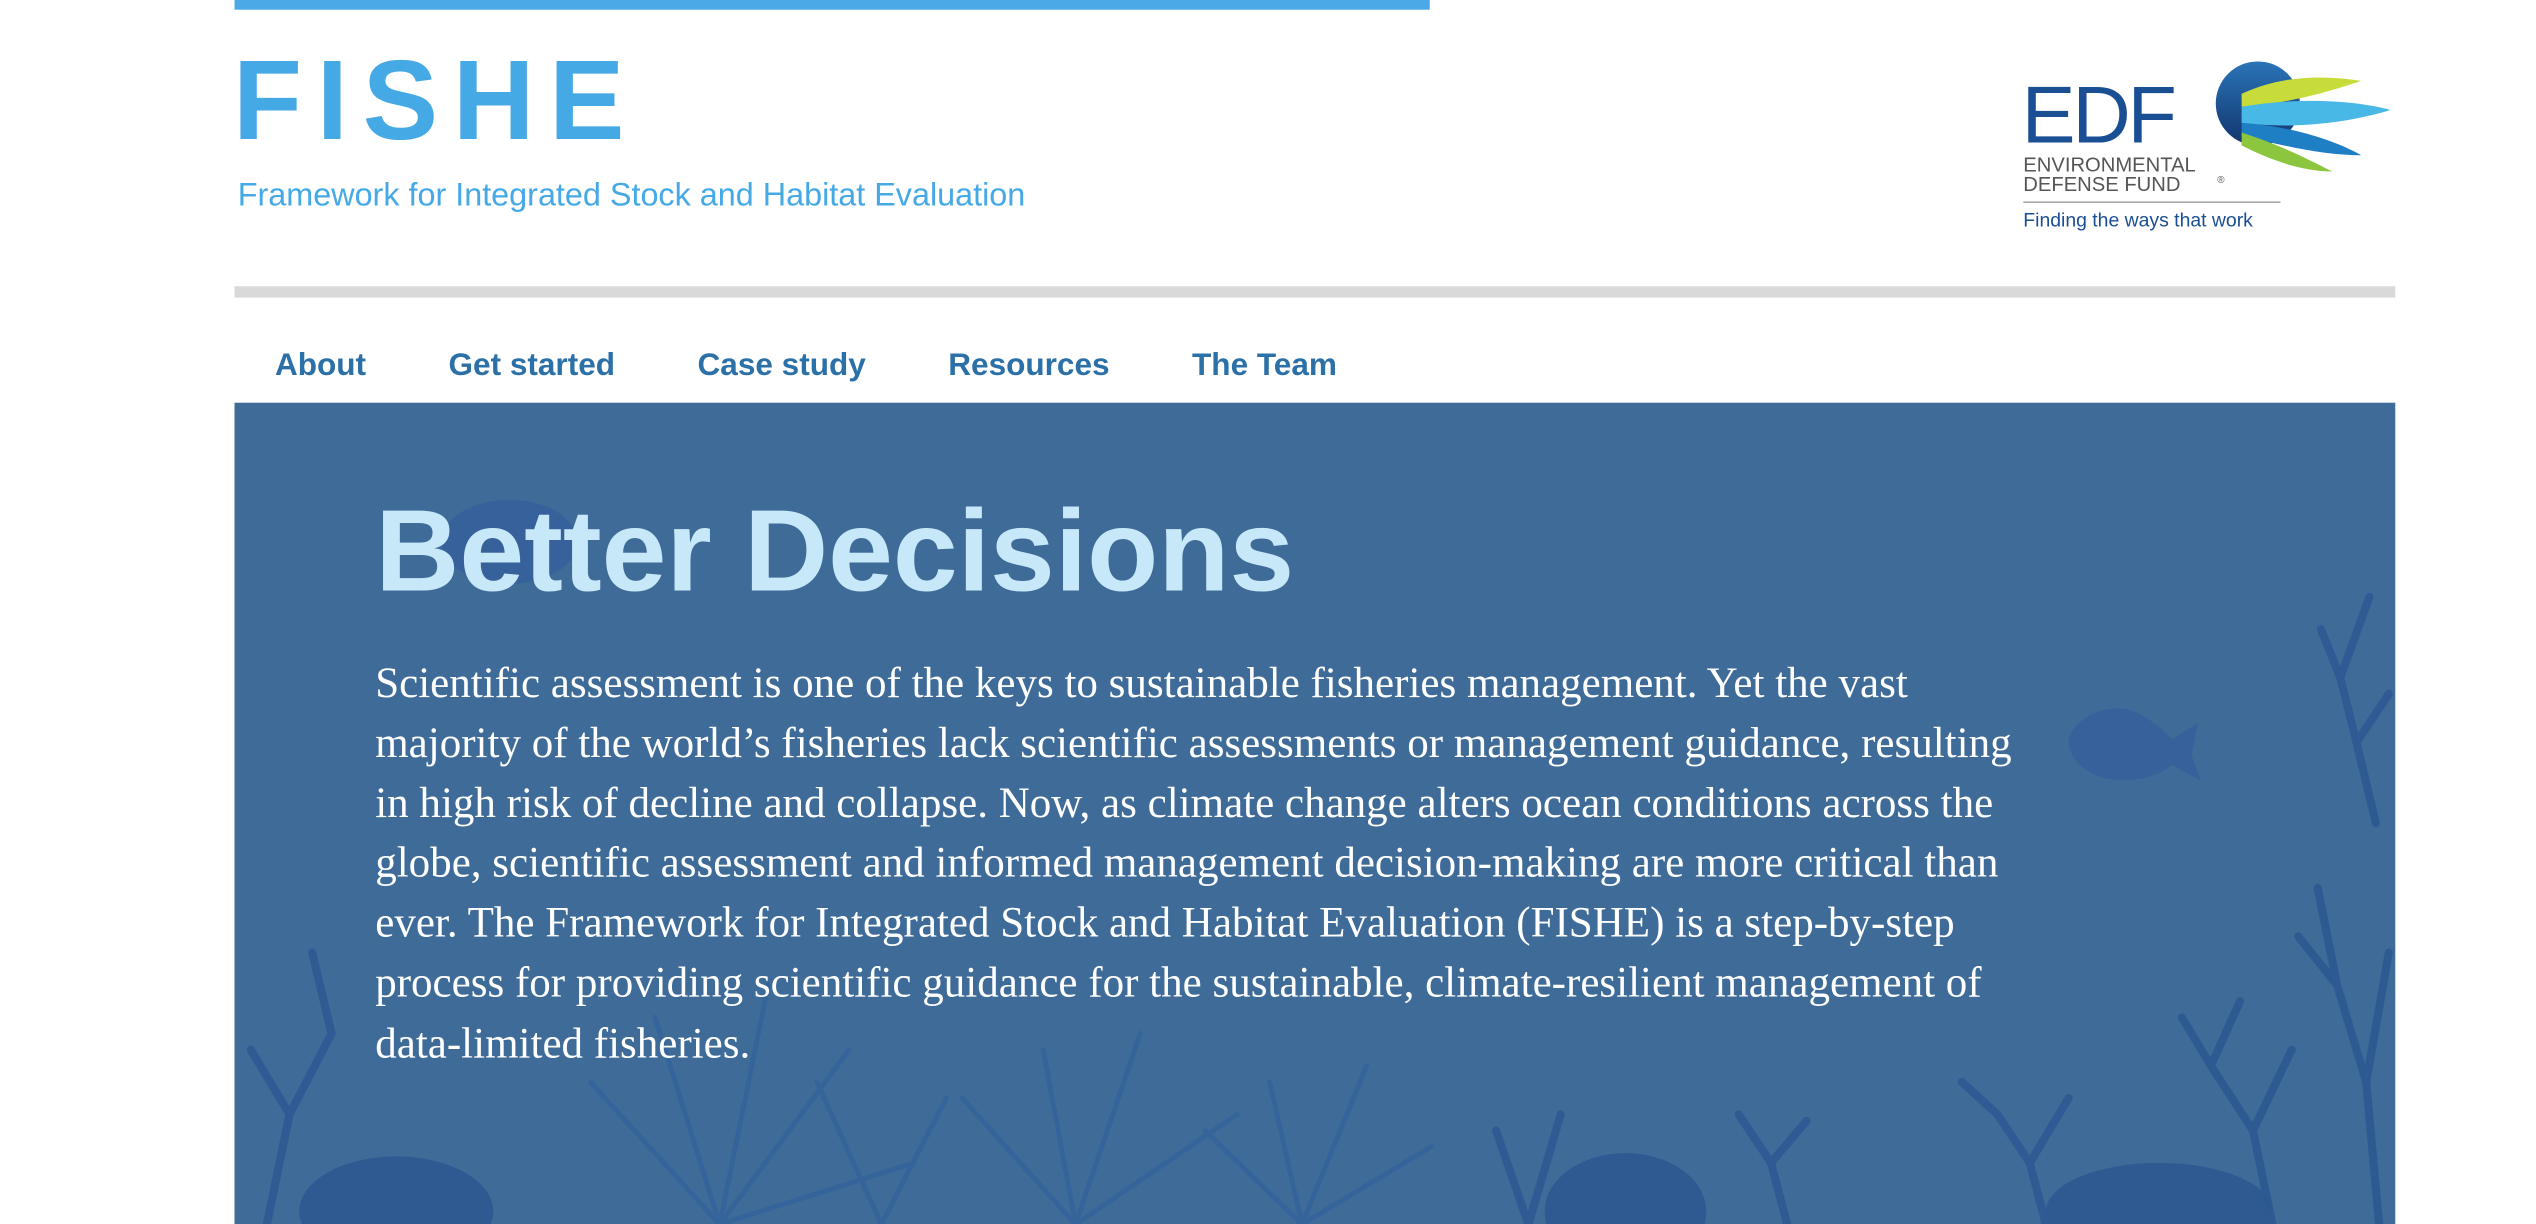 The height and width of the screenshot is (1224, 2536). What do you see at coordinates (2138, 220) in the screenshot?
I see `edf-slogan: Finding the ways that work` at bounding box center [2138, 220].